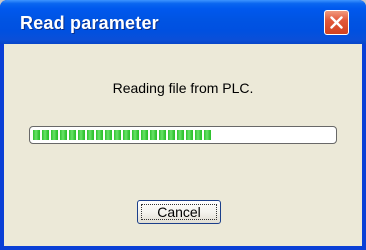 Image resolution: width=366 pixels, height=250 pixels. I want to click on focus-rectangle, so click(179, 212).